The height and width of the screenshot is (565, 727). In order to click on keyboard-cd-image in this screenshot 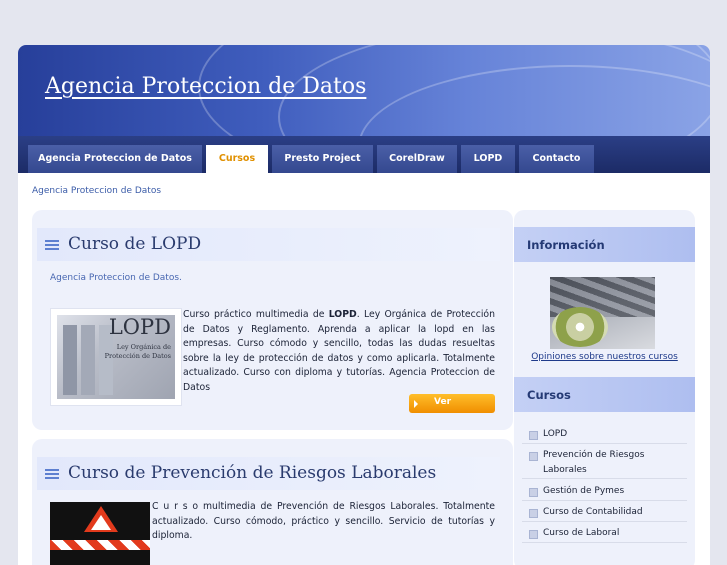, I will do `click(602, 313)`.